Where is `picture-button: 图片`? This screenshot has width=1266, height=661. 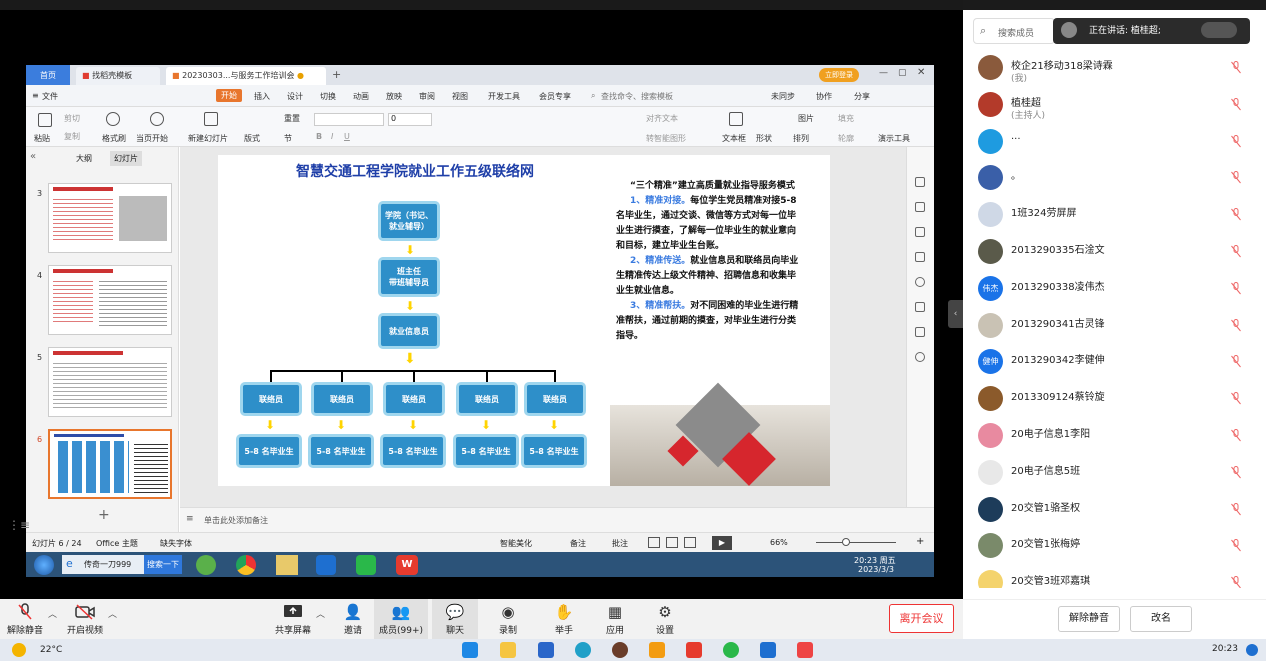 picture-button: 图片 is located at coordinates (806, 118).